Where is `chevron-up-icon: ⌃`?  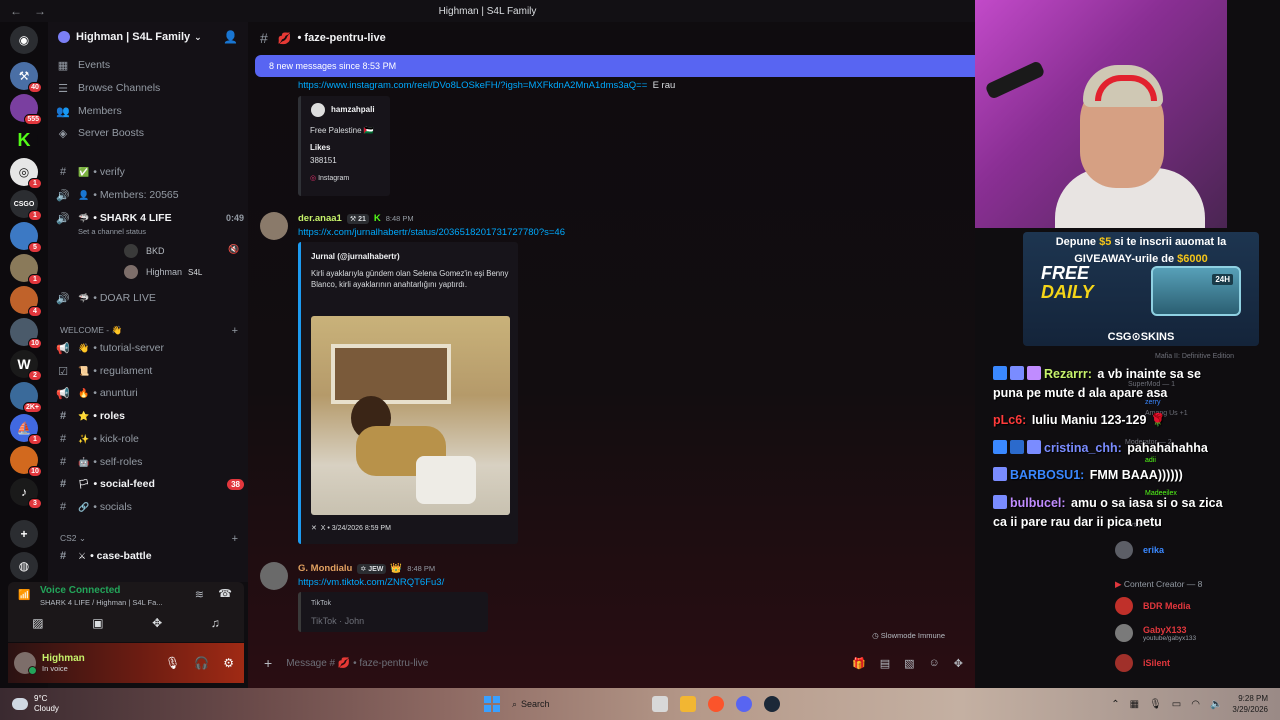 chevron-up-icon: ⌃ is located at coordinates (1115, 704).